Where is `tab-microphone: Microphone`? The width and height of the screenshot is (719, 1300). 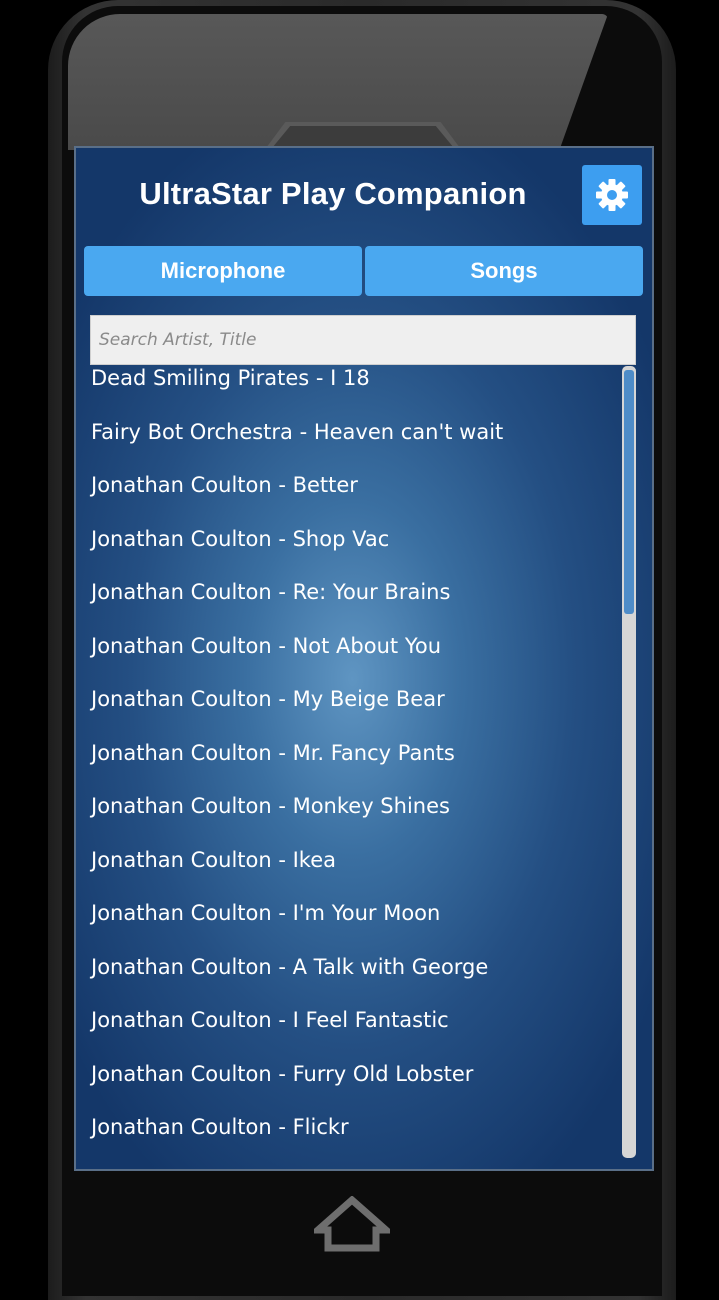
tab-microphone: Microphone is located at coordinates (223, 271).